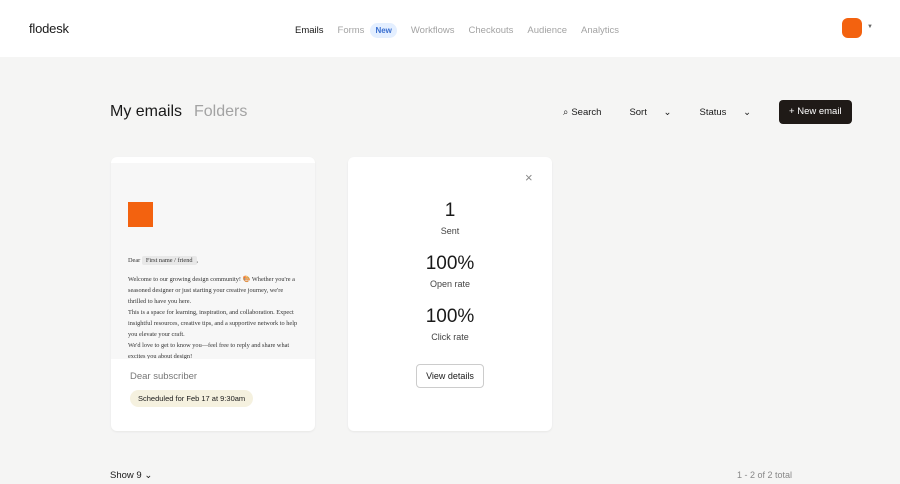  I want to click on caret-down-icon: ▼, so click(870, 27).